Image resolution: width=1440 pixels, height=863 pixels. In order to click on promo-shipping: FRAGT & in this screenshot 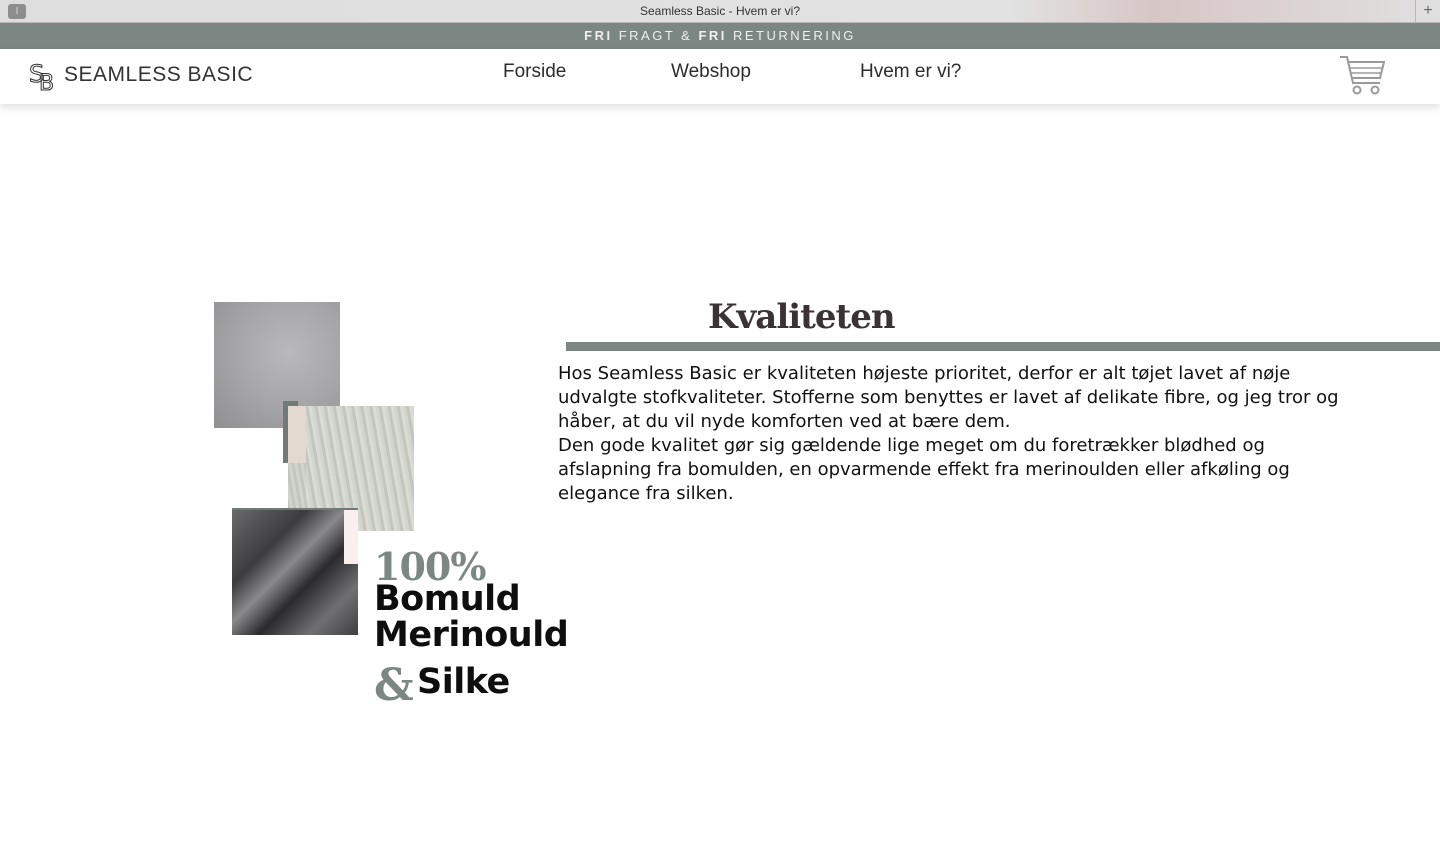, I will do `click(655, 35)`.